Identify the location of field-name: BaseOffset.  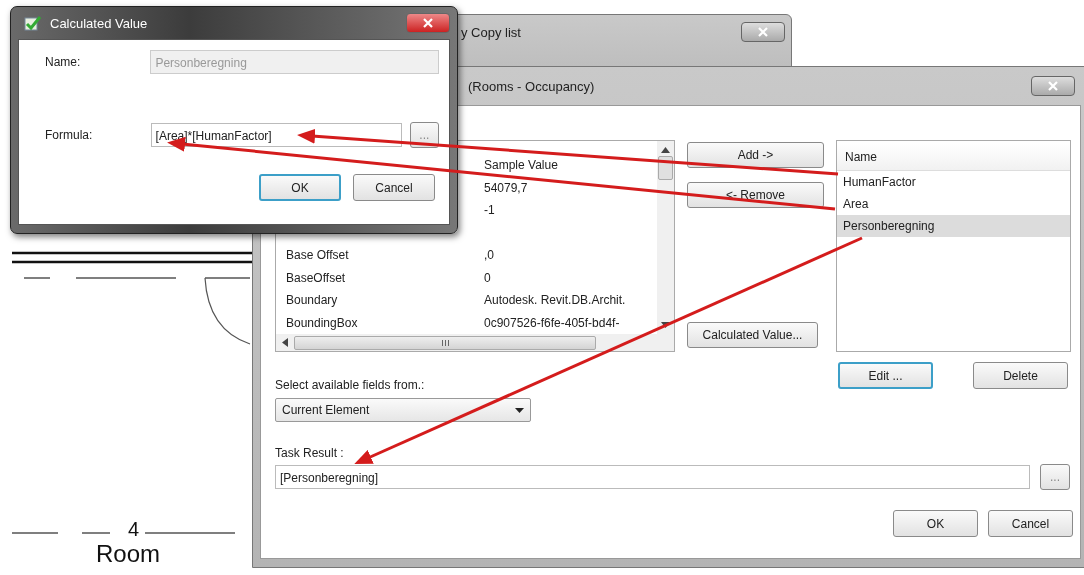
(316, 277).